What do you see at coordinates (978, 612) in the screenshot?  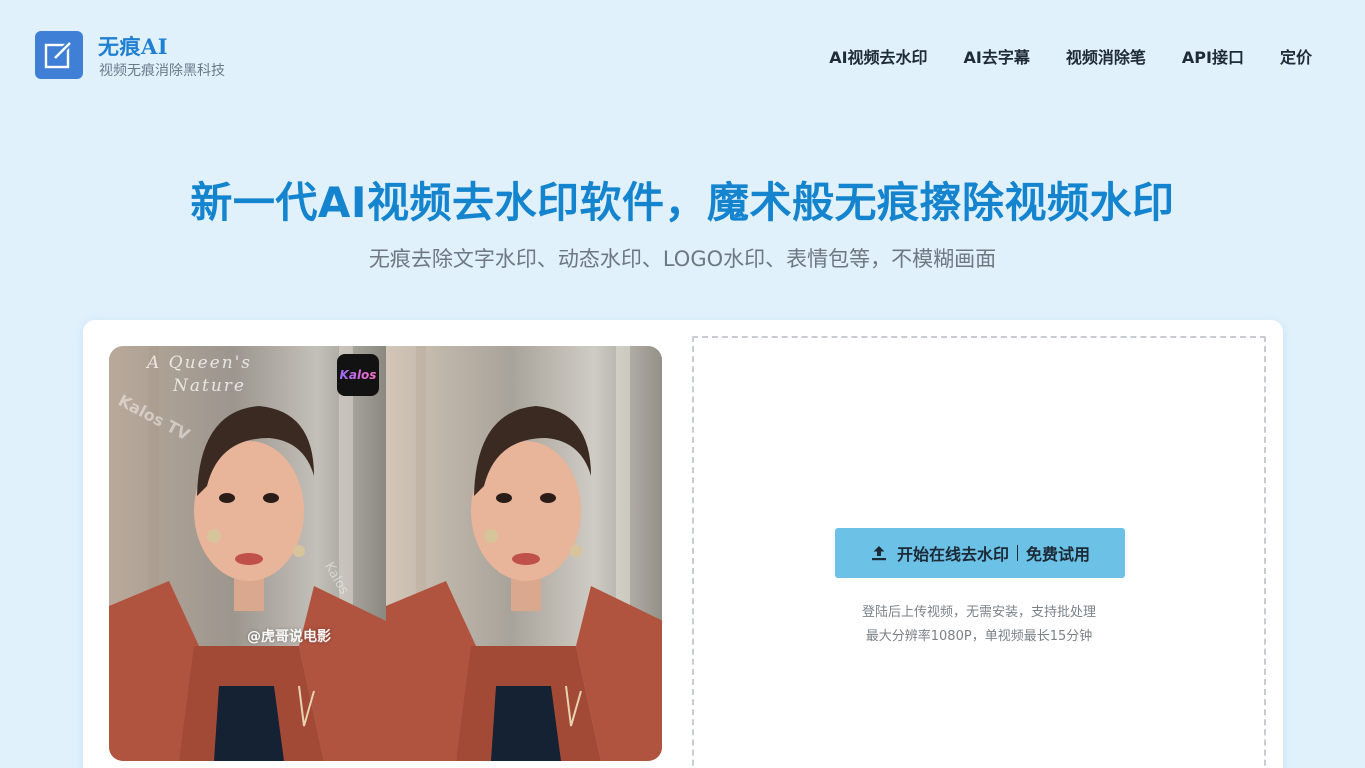 I see `upload-note-batch: 登陆后上传视频，无需安装，支持批处理` at bounding box center [978, 612].